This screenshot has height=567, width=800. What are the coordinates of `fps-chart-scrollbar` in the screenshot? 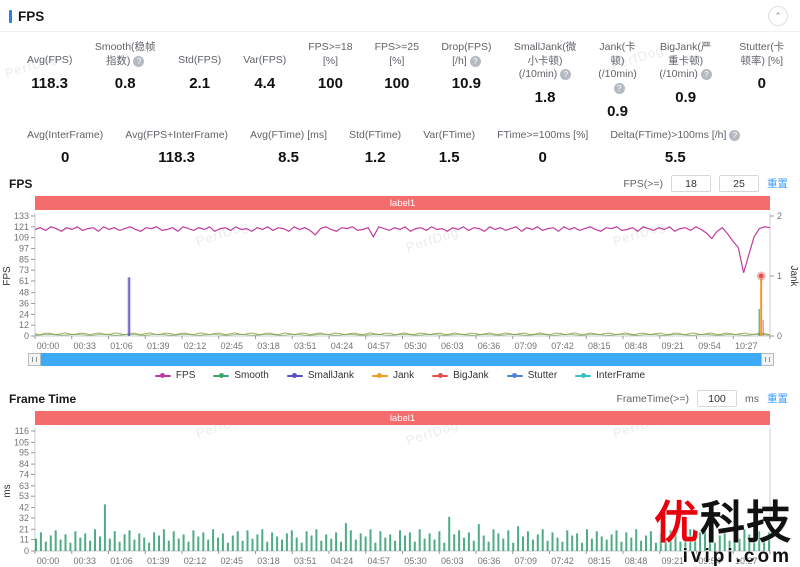 It's located at (401, 360).